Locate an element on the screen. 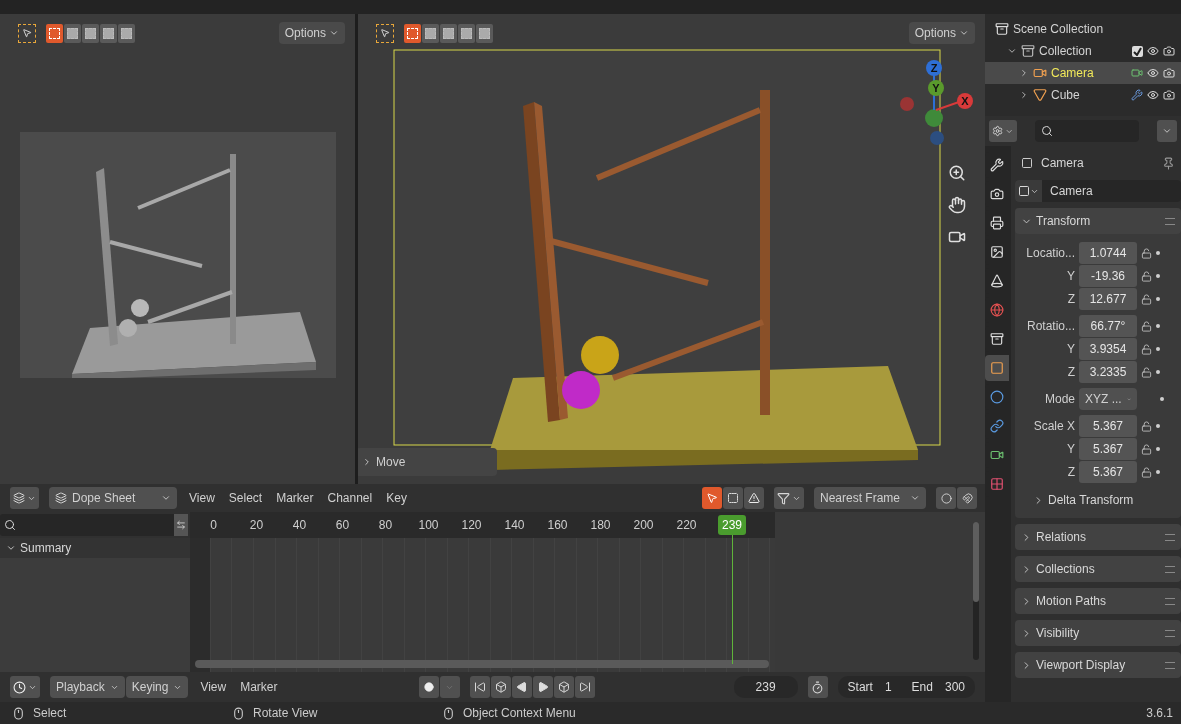 The height and width of the screenshot is (724, 1181). menu-dropdown: Keying is located at coordinates (157, 687).